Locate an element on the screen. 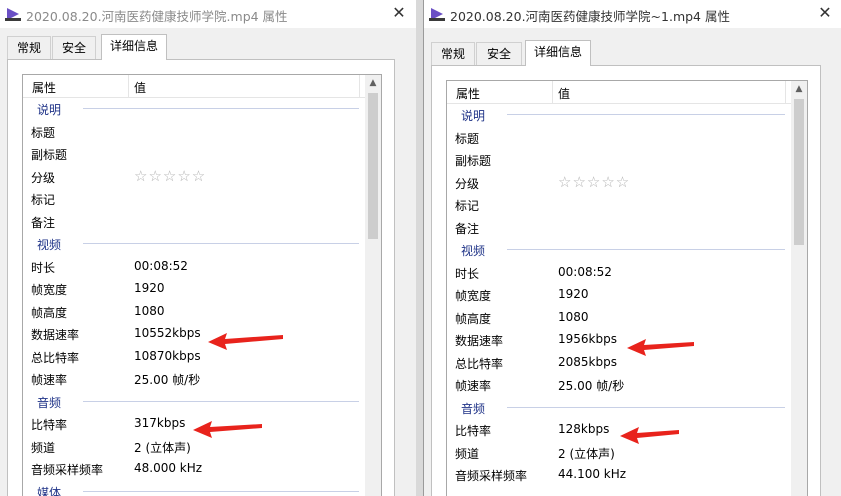 The width and height of the screenshot is (841, 496). list-item: 总比特率 10870kbps is located at coordinates (194, 356).